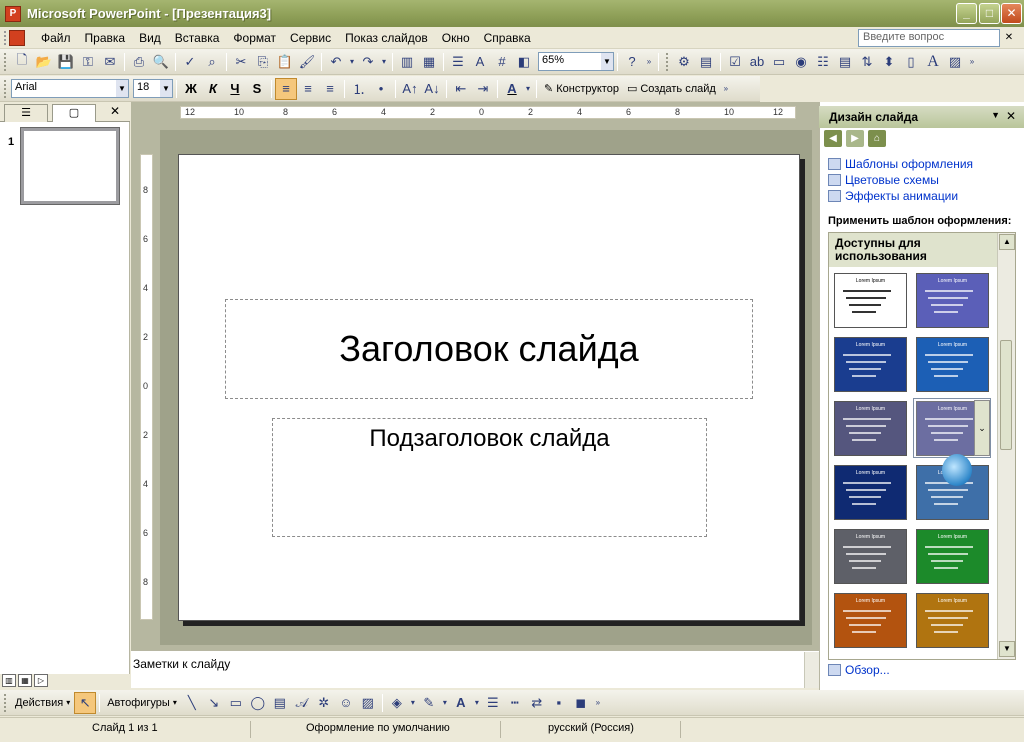  I want to click on insert-table-icon: ▦, so click(429, 62).